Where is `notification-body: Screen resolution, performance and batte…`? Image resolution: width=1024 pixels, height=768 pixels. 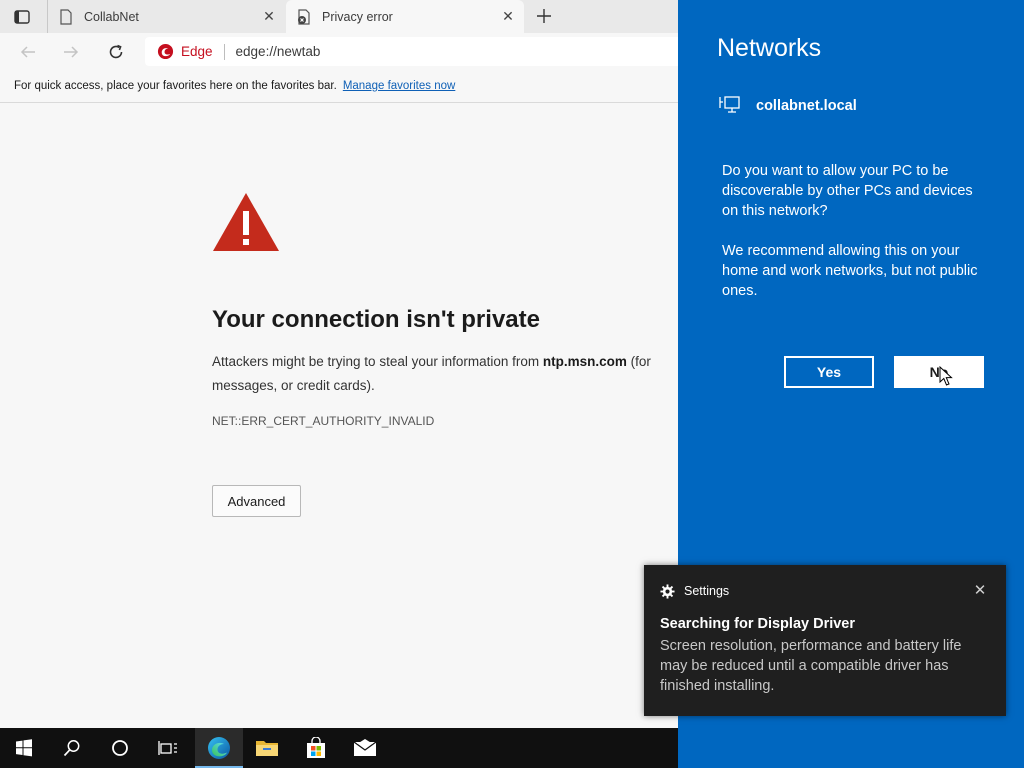
notification-body: Screen resolution, performance and batte… is located at coordinates (811, 666).